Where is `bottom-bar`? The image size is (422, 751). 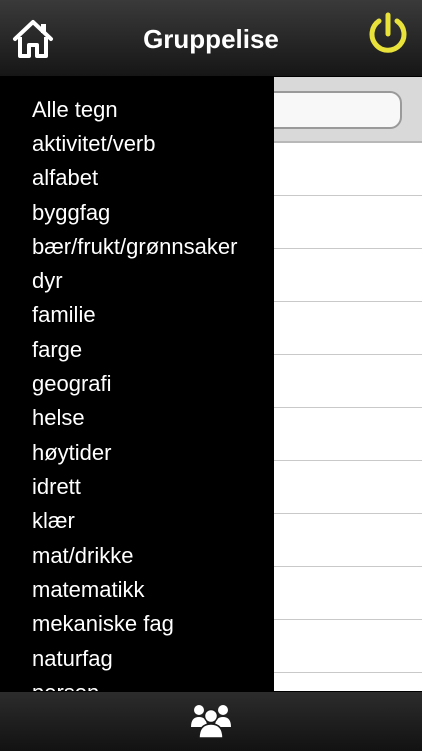
bottom-bar is located at coordinates (211, 721).